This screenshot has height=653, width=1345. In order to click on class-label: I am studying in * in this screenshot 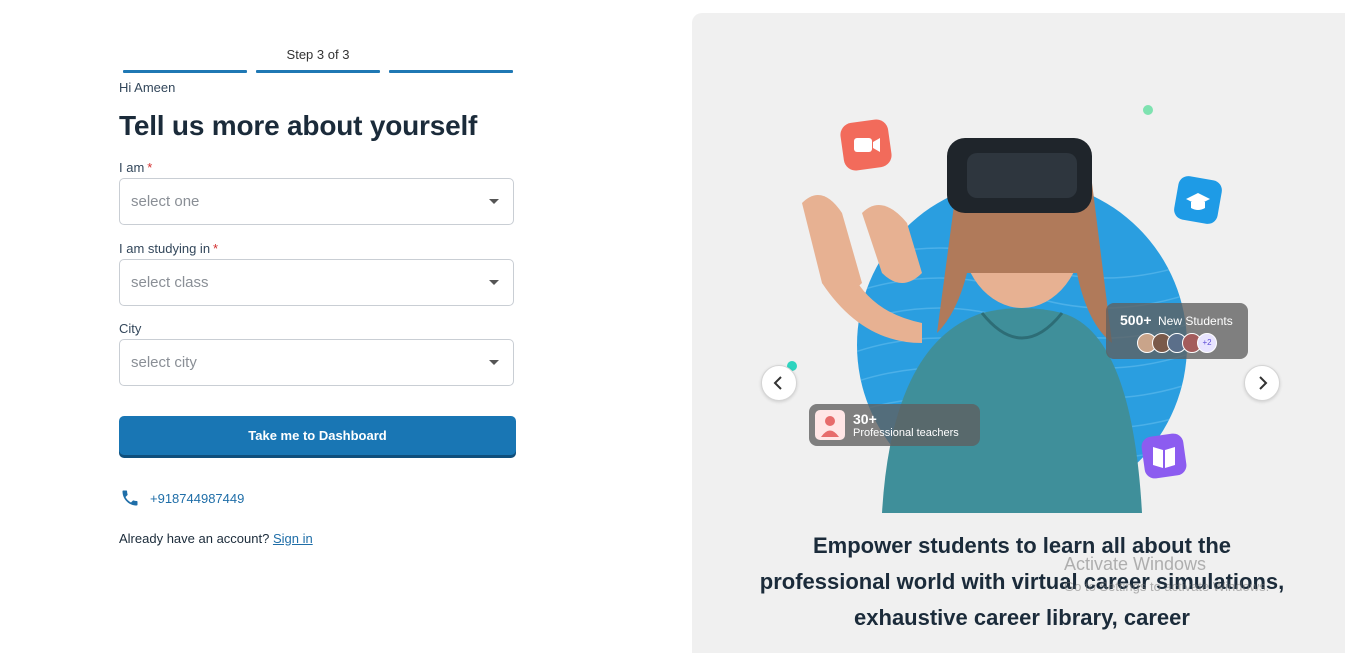, I will do `click(169, 248)`.